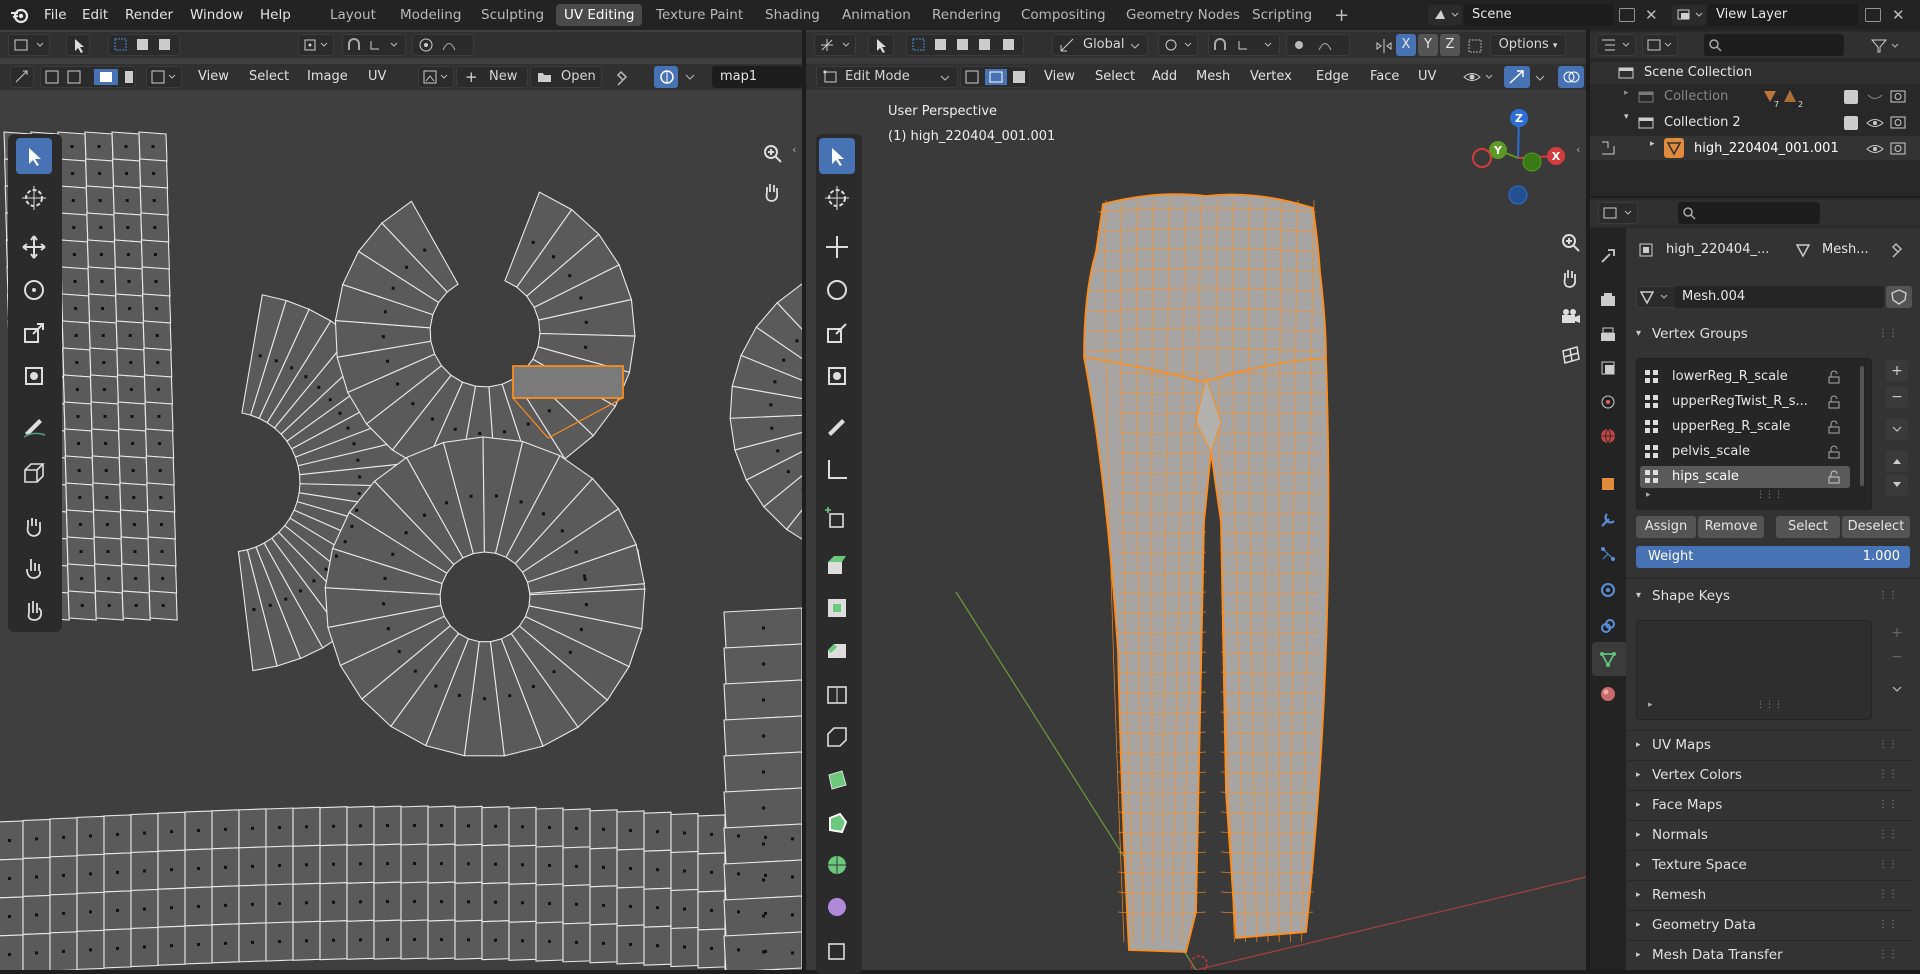 Image resolution: width=1920 pixels, height=974 pixels. I want to click on uv-move-icon, so click(34, 247).